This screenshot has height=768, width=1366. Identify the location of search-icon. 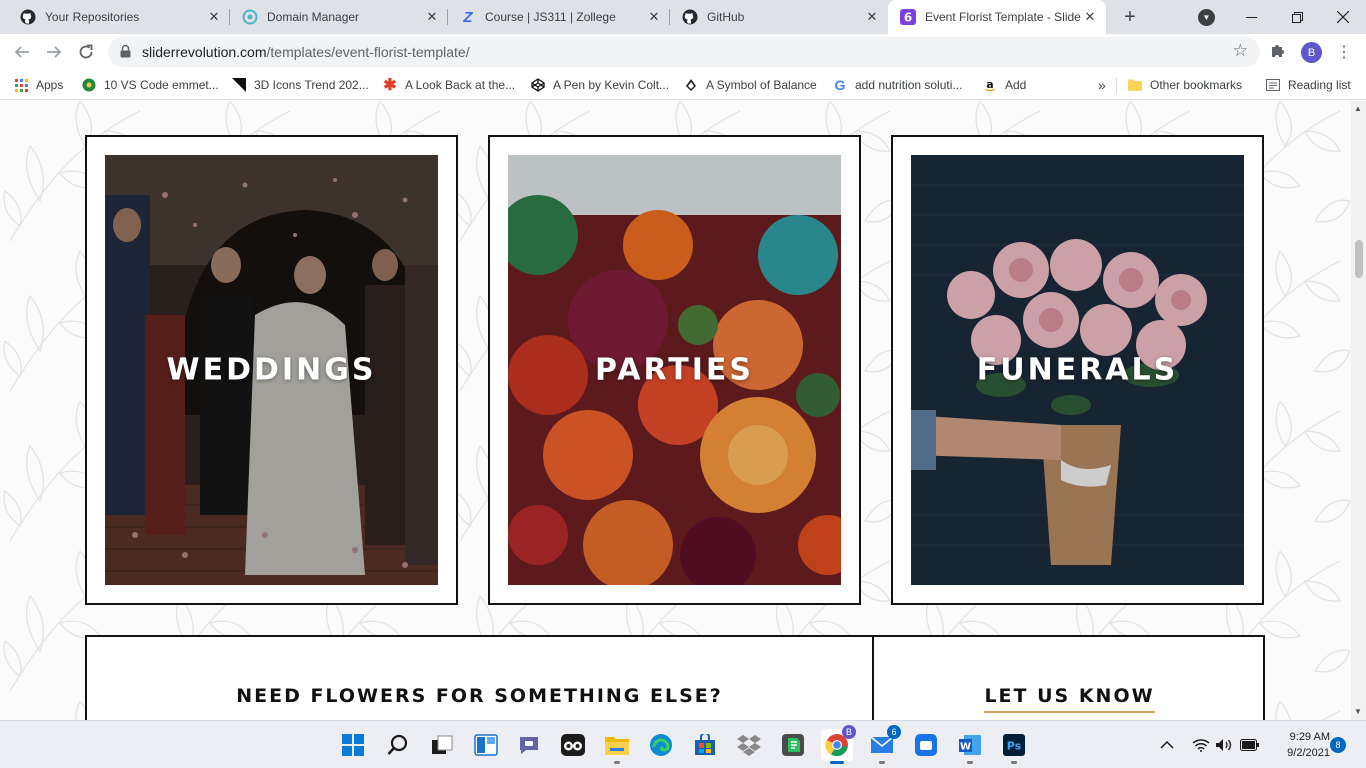
(398, 745).